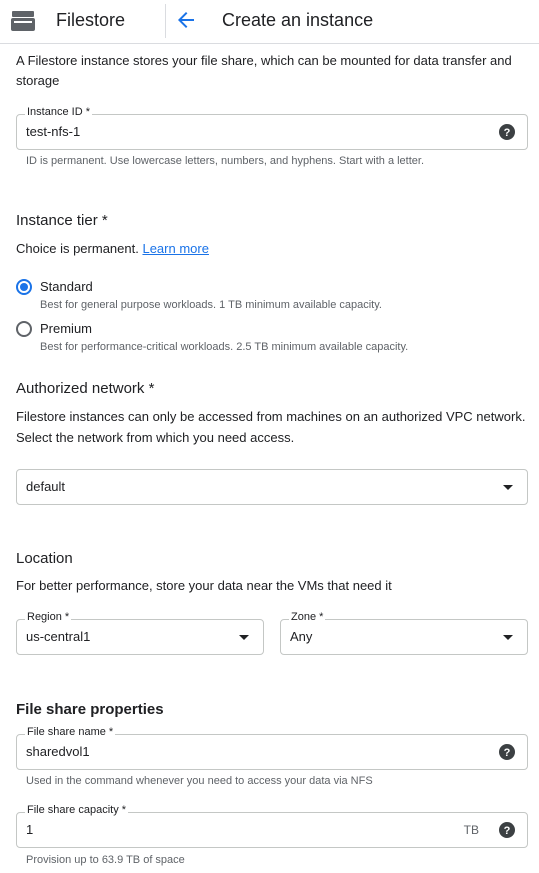  I want to click on region-select: Region * us-central1, so click(140, 633).